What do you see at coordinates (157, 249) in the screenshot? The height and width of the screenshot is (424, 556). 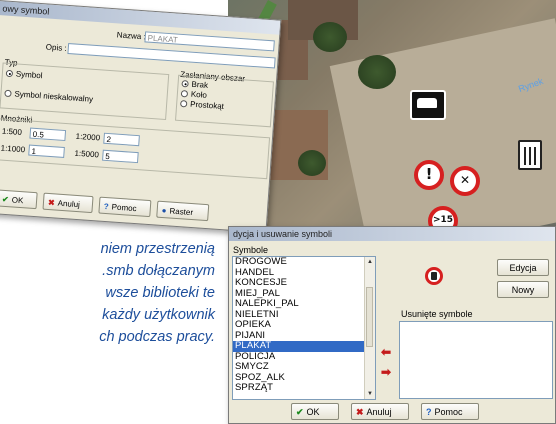 I see `doc-line: niem przestrzenią` at bounding box center [157, 249].